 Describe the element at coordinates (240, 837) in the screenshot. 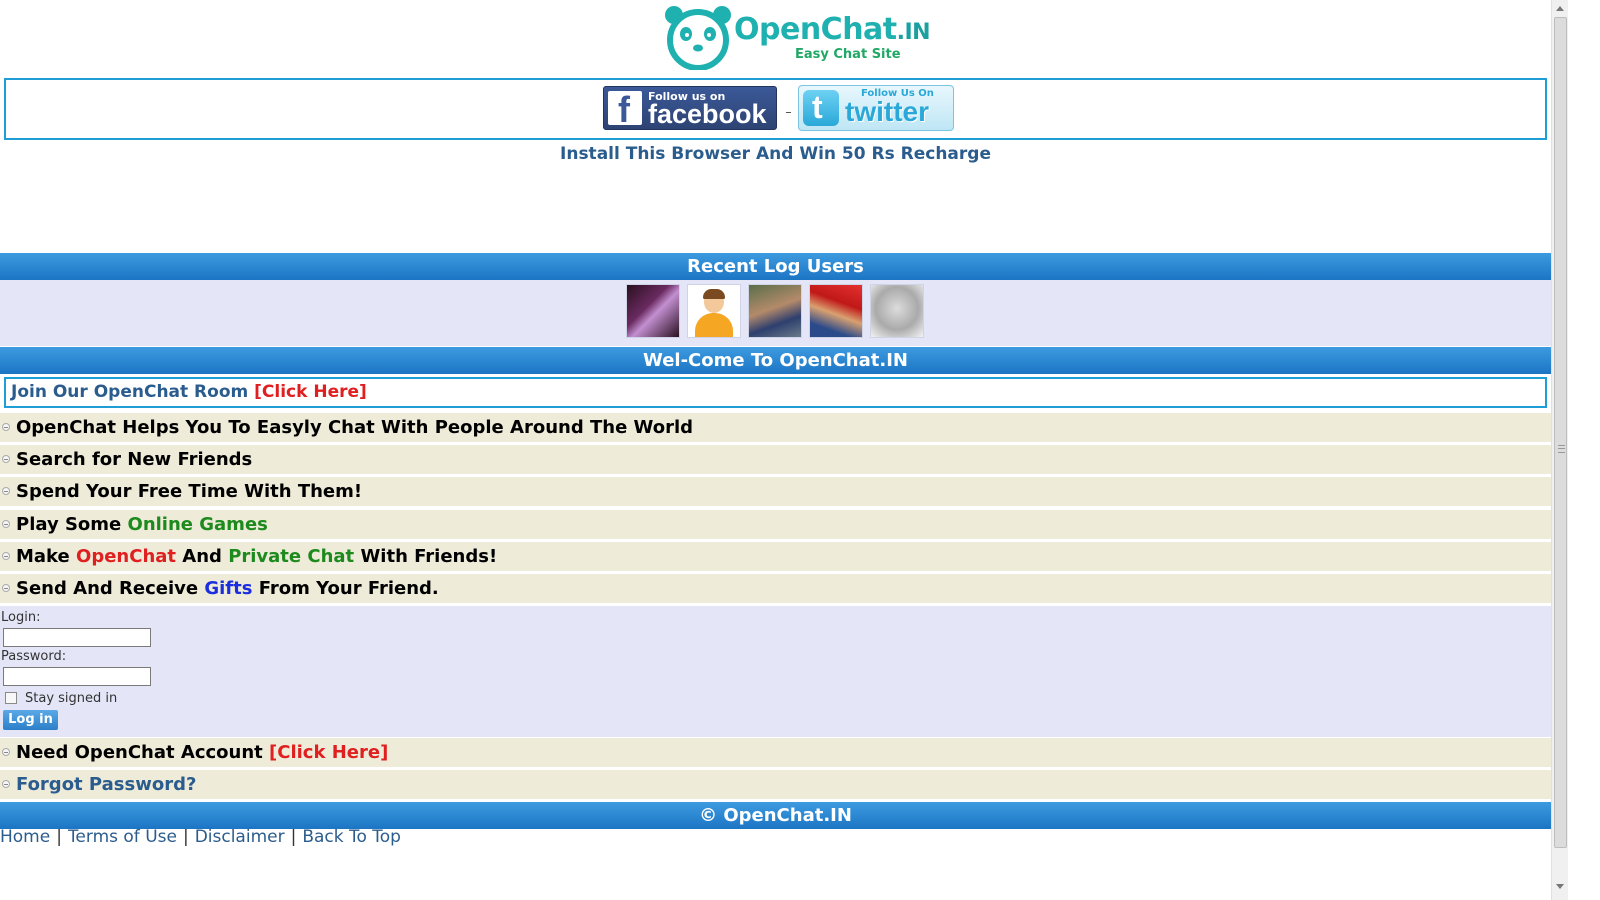

I see `footer-link-disclaimer: Disclaimer` at that location.